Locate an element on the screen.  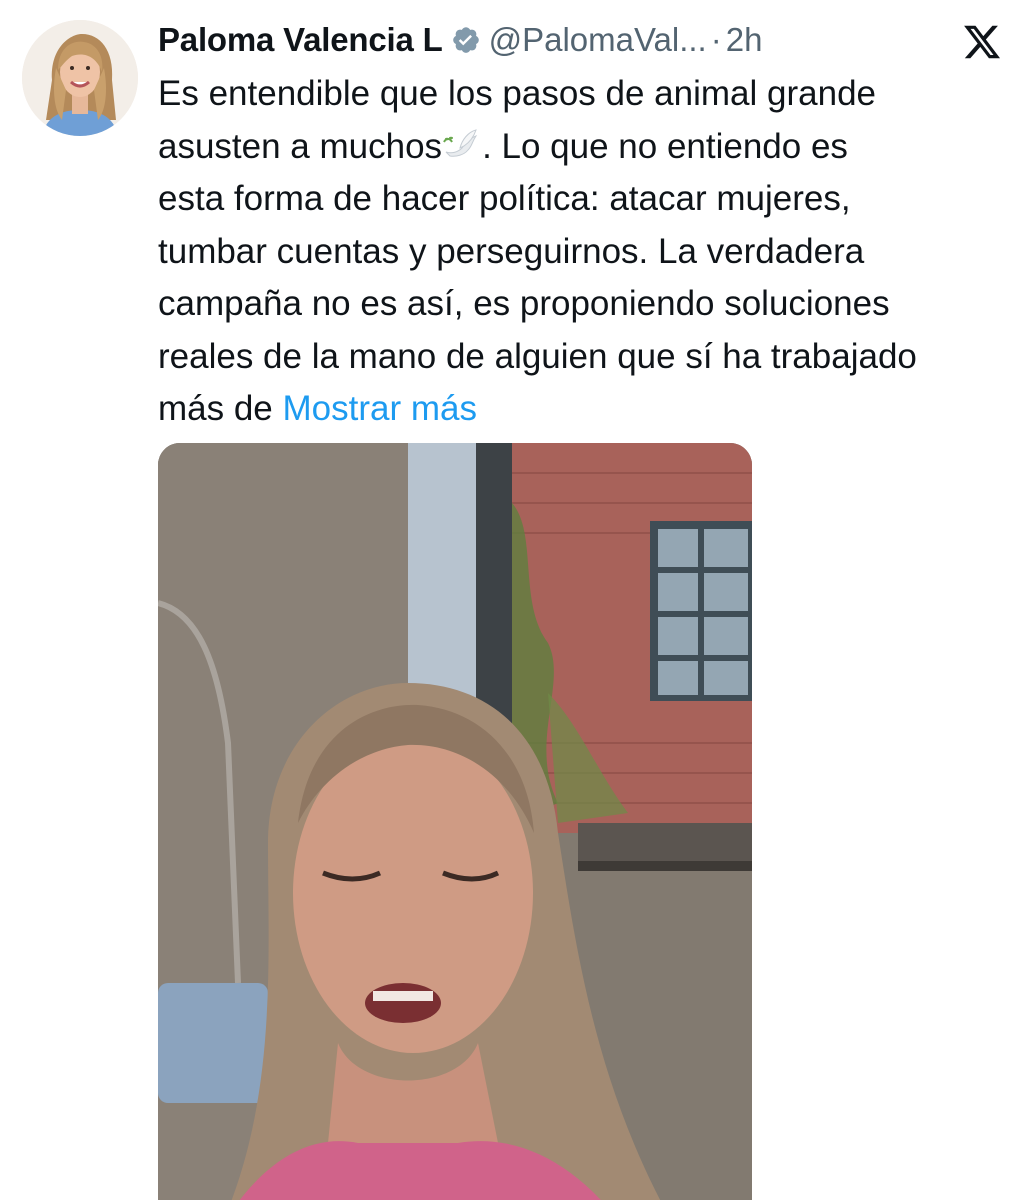
tweet-text-fragment: . Lo que no entiendo es is located at coordinates (665, 146).